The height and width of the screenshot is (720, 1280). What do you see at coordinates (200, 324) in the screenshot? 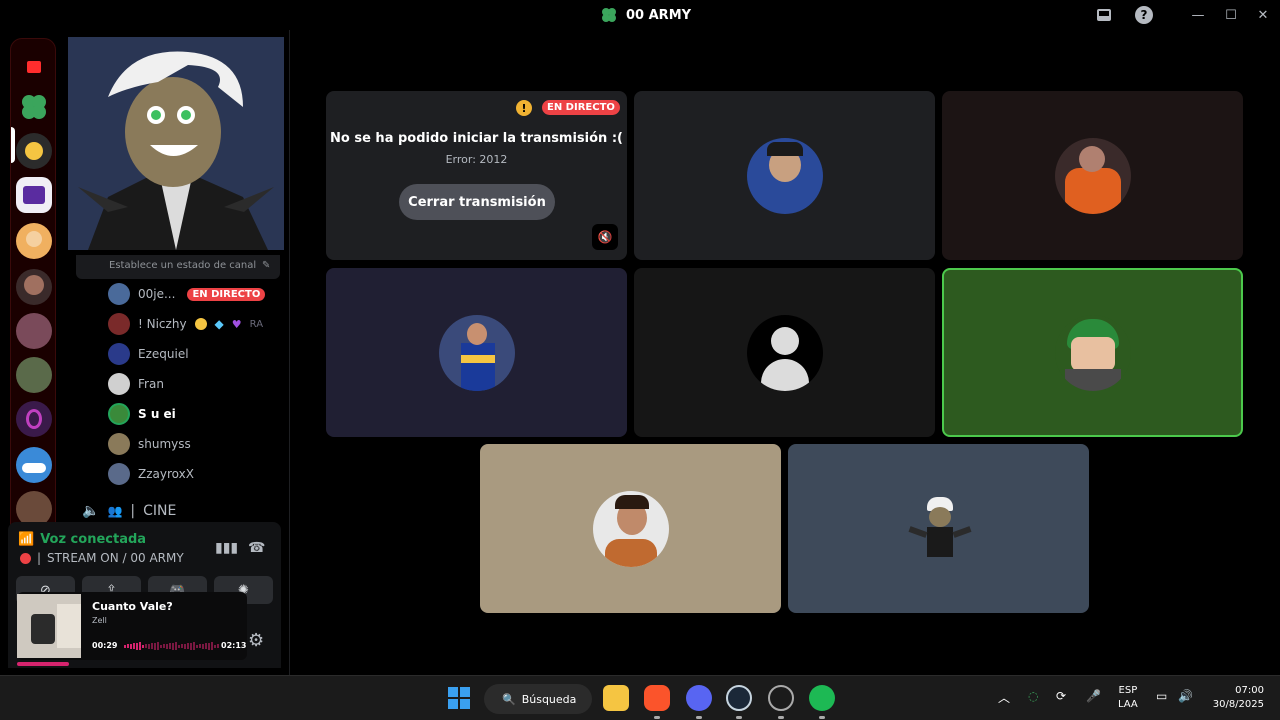
I see `yellow-dot-icon` at bounding box center [200, 324].